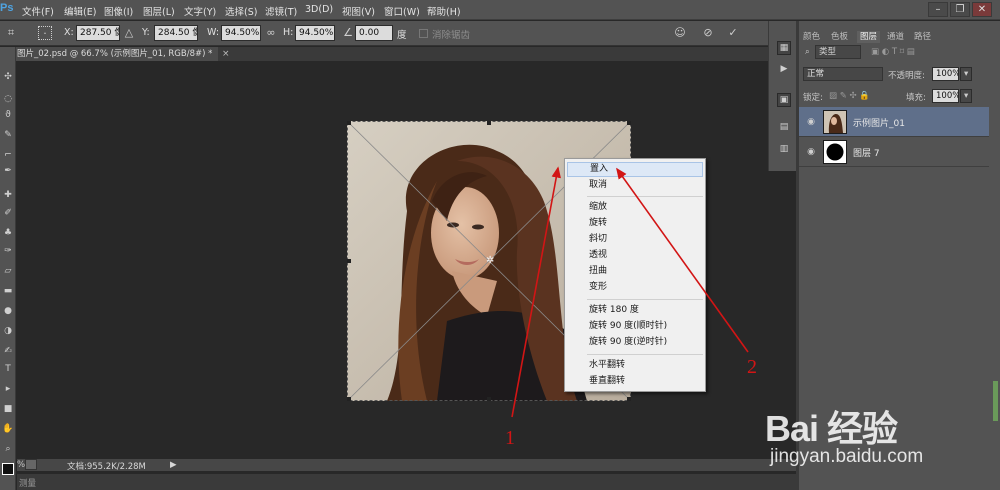 The image size is (1000, 490). Describe the element at coordinates (358, 11) in the screenshot. I see `menu-view: 视图(V)` at that location.